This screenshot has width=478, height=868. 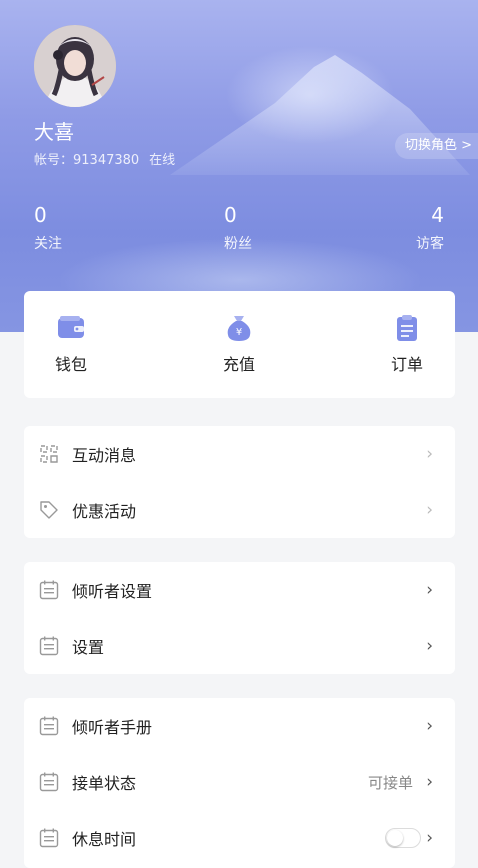 What do you see at coordinates (104, 783) in the screenshot?
I see `menu-item-label: 接单状态` at bounding box center [104, 783].